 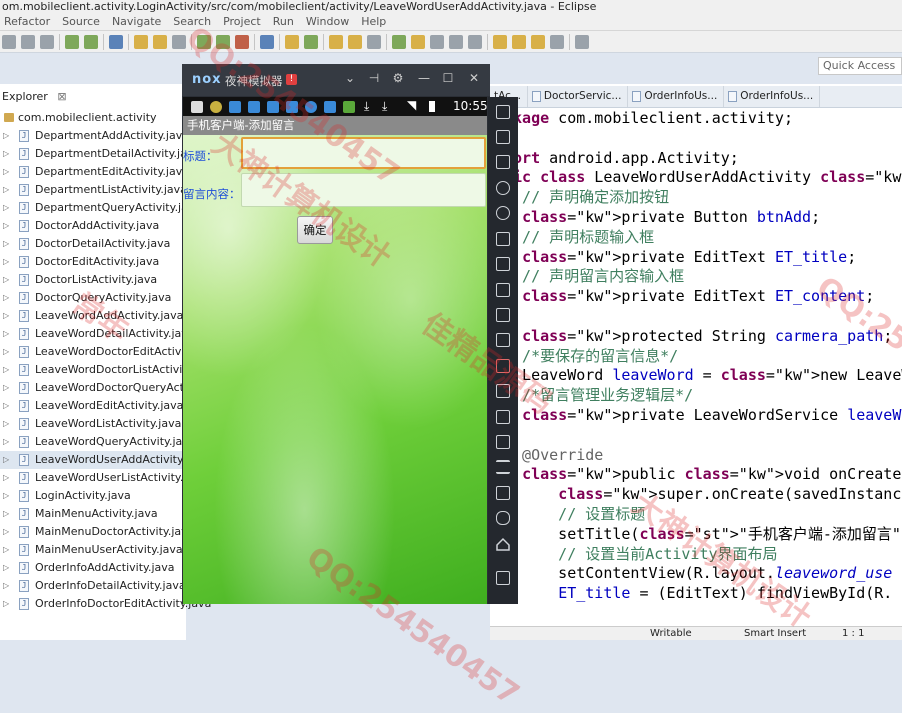 What do you see at coordinates (355, 41) in the screenshot?
I see `search-icon` at bounding box center [355, 41].